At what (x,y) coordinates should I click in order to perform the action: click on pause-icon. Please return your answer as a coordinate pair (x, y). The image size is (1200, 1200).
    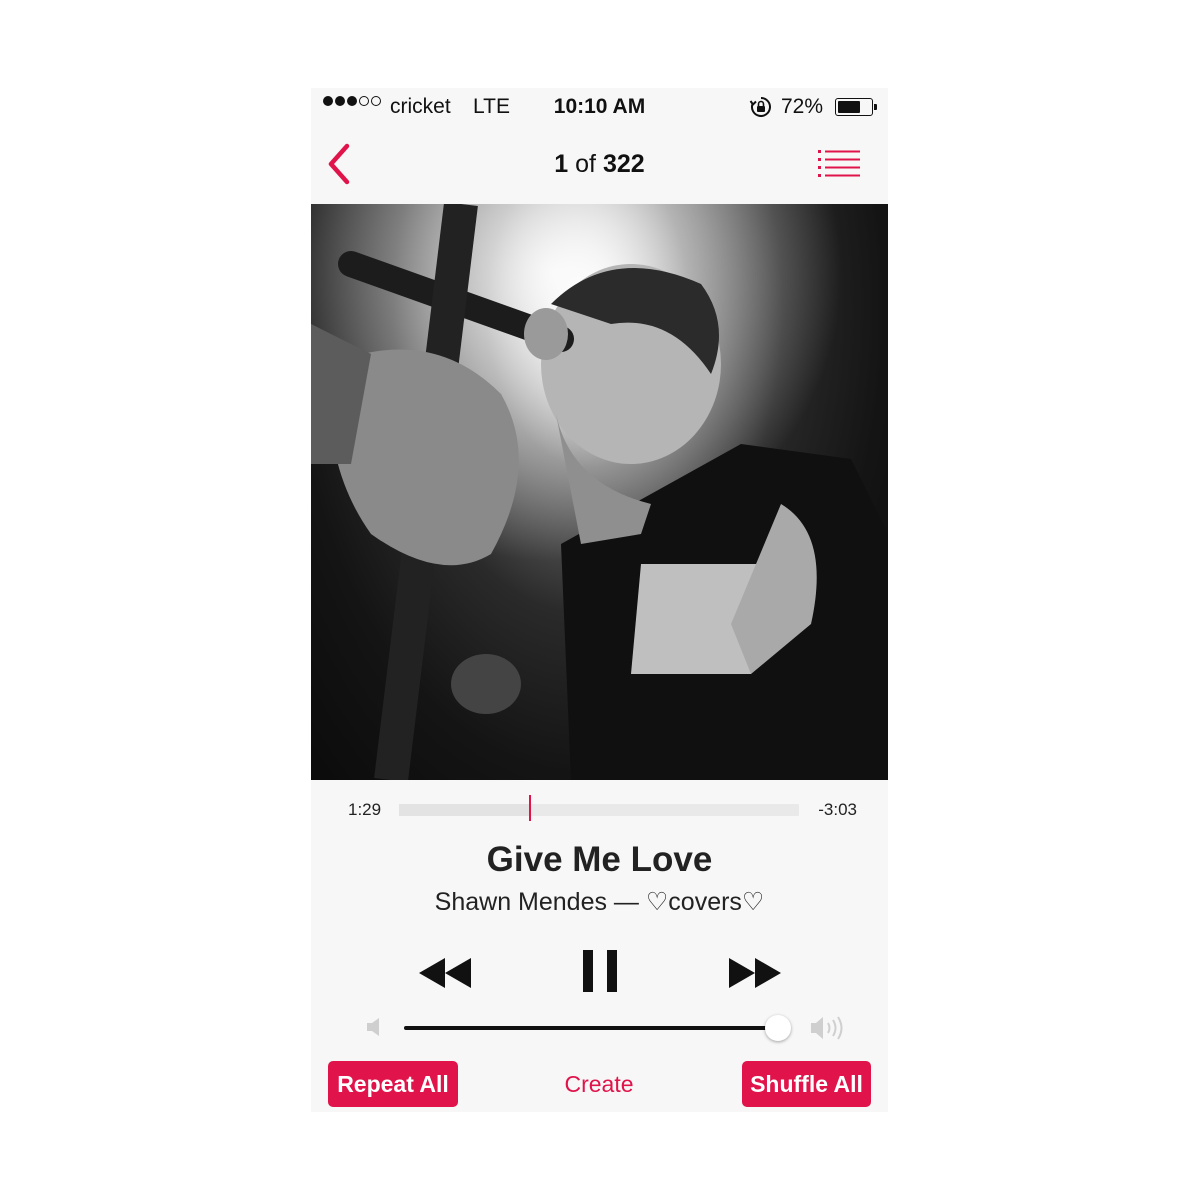
    Looking at the image, I should click on (600, 971).